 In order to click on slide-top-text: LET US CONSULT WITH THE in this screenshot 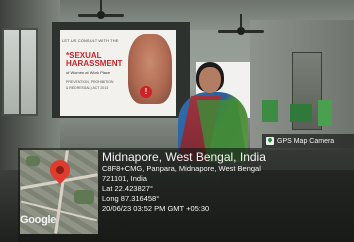, I will do `click(90, 40)`.